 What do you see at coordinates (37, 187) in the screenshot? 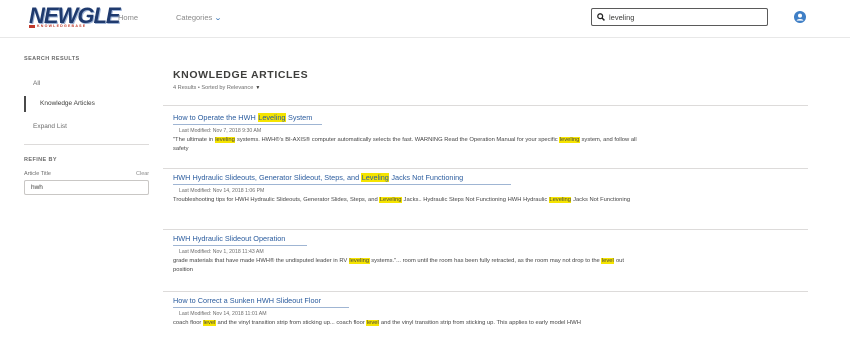
I see `filter-value-text: hwh` at bounding box center [37, 187].